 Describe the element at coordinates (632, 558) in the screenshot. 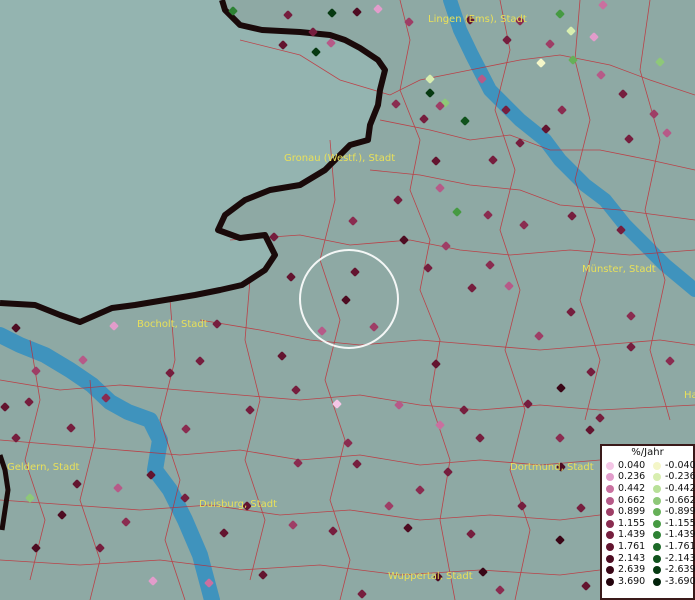

I see `legend-value: 2.143` at that location.